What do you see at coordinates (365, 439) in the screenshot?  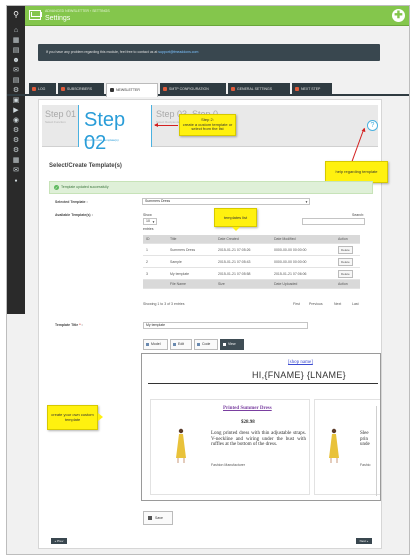 I see `product-description-partial: Slee prin unde` at bounding box center [365, 439].